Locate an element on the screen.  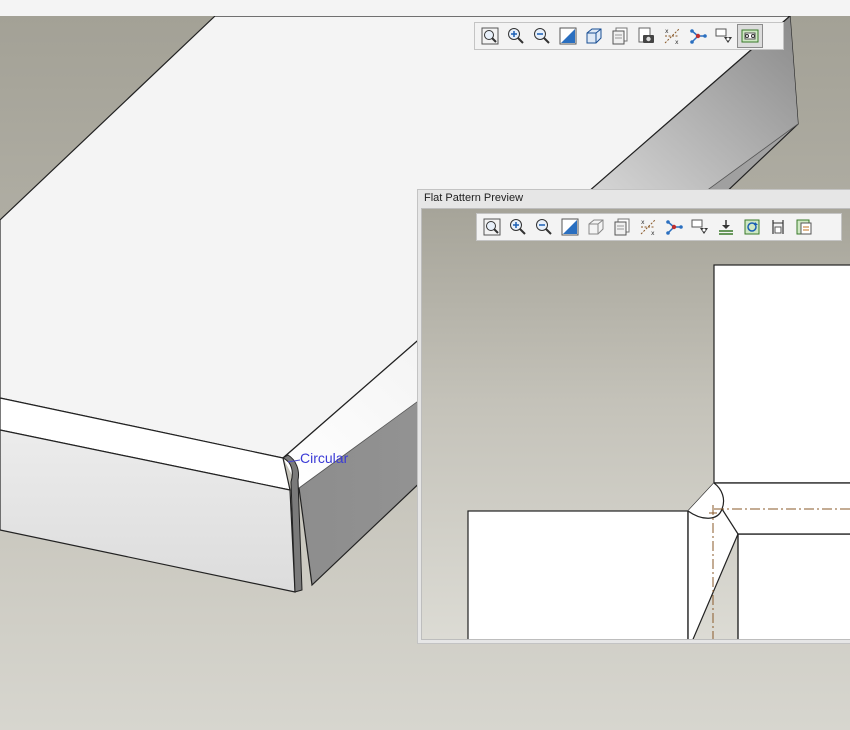
preview-zoom-fit-button is located at coordinates (492, 227).